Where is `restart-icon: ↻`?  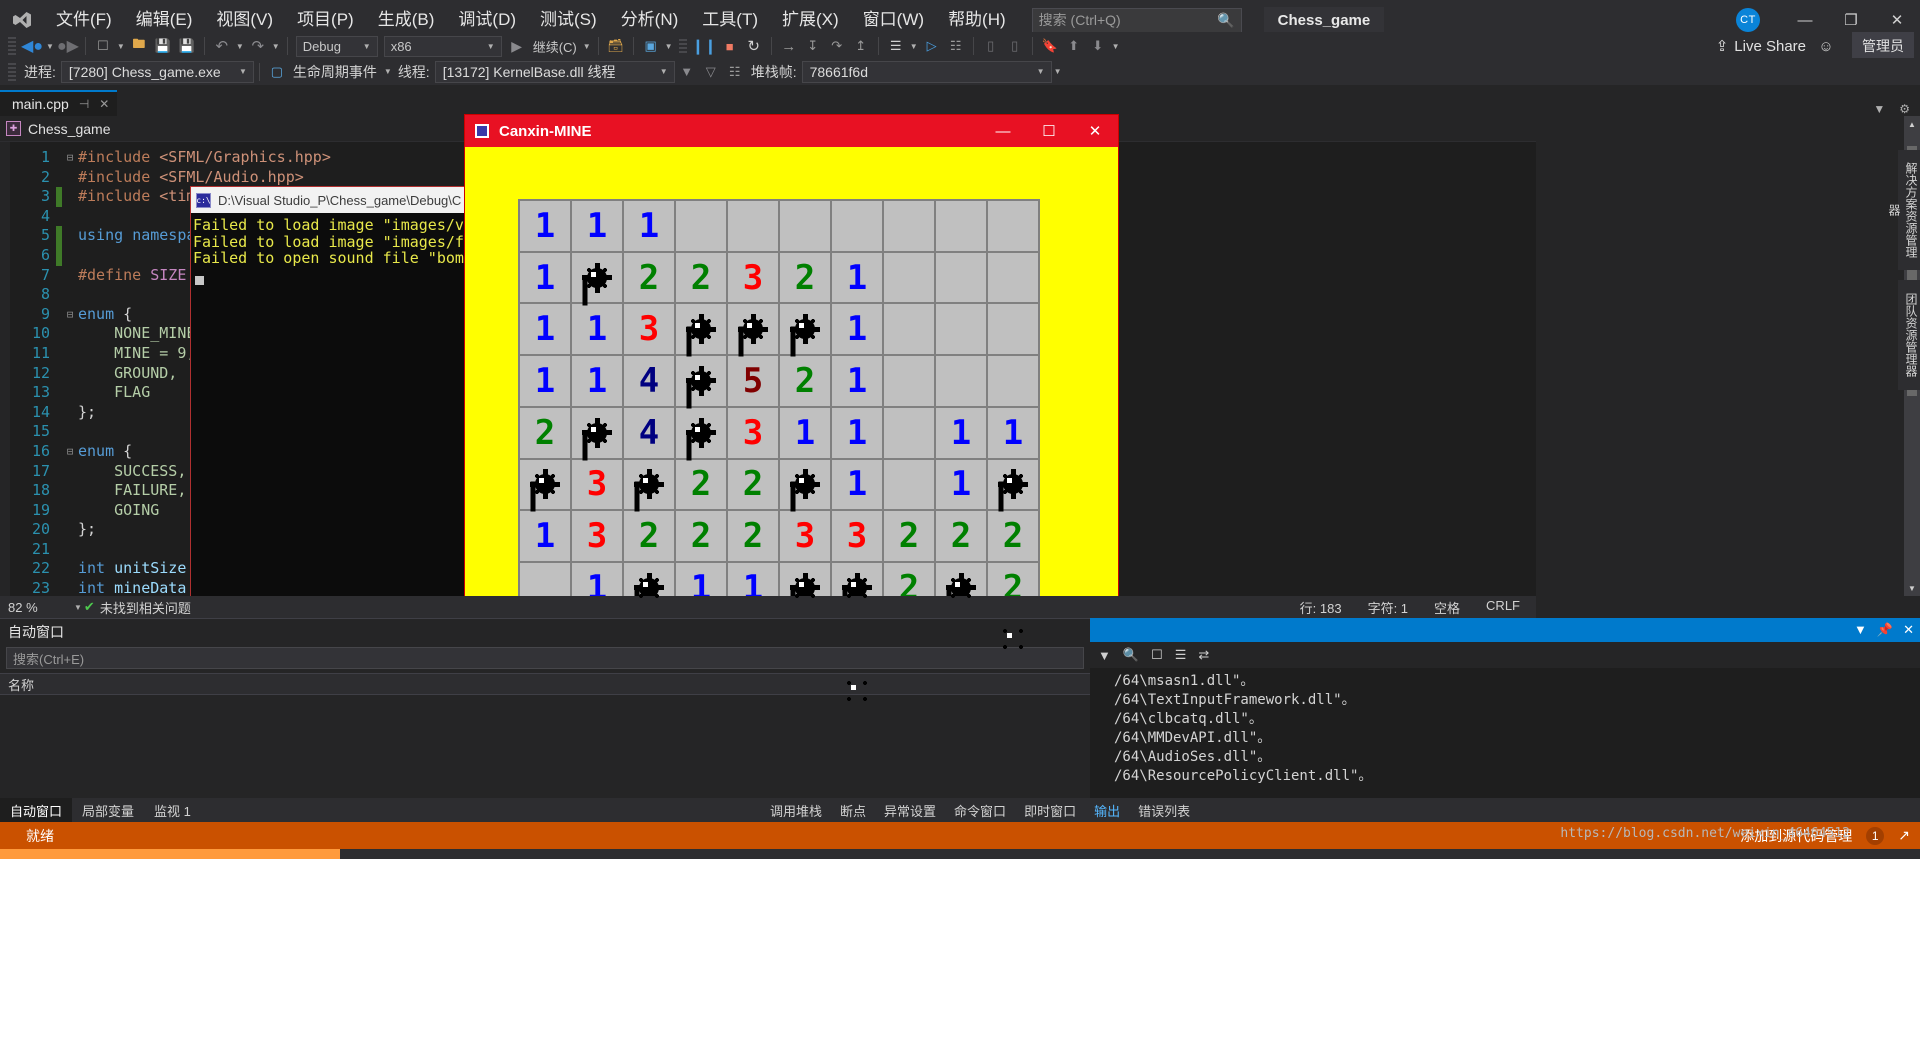 restart-icon: ↻ is located at coordinates (754, 46).